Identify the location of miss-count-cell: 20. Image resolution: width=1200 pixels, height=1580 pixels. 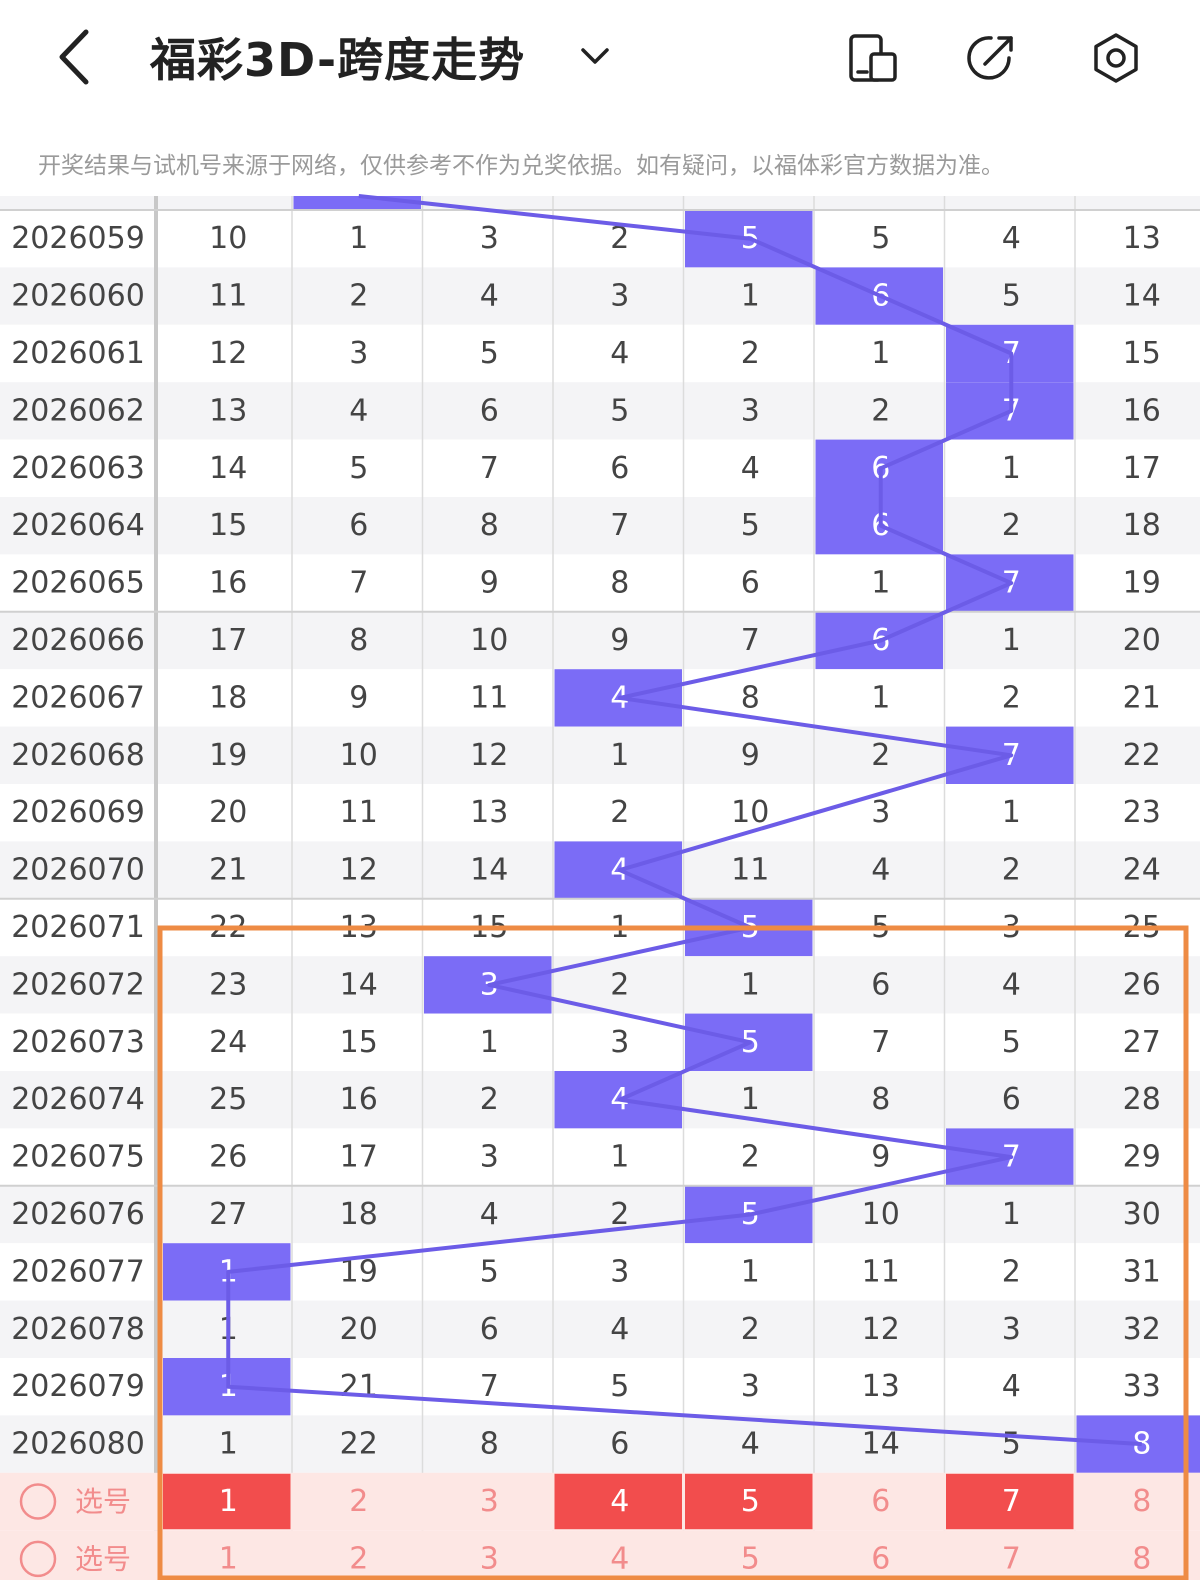
(1142, 640).